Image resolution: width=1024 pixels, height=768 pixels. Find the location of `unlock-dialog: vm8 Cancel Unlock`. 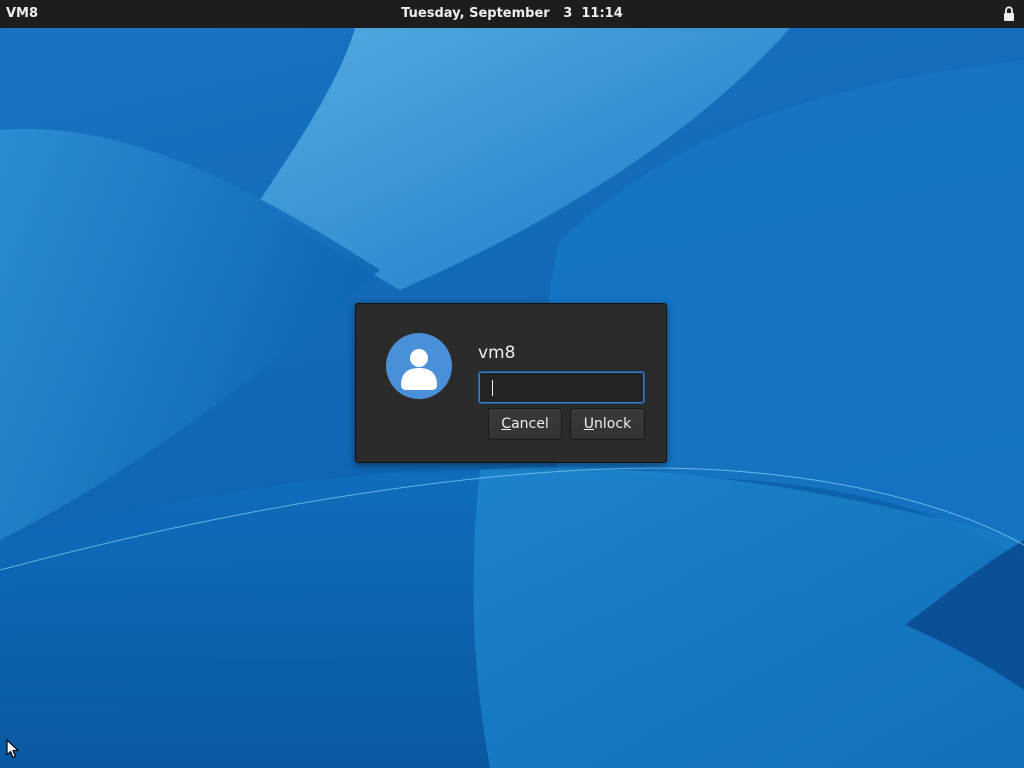

unlock-dialog: vm8 Cancel Unlock is located at coordinates (511, 383).